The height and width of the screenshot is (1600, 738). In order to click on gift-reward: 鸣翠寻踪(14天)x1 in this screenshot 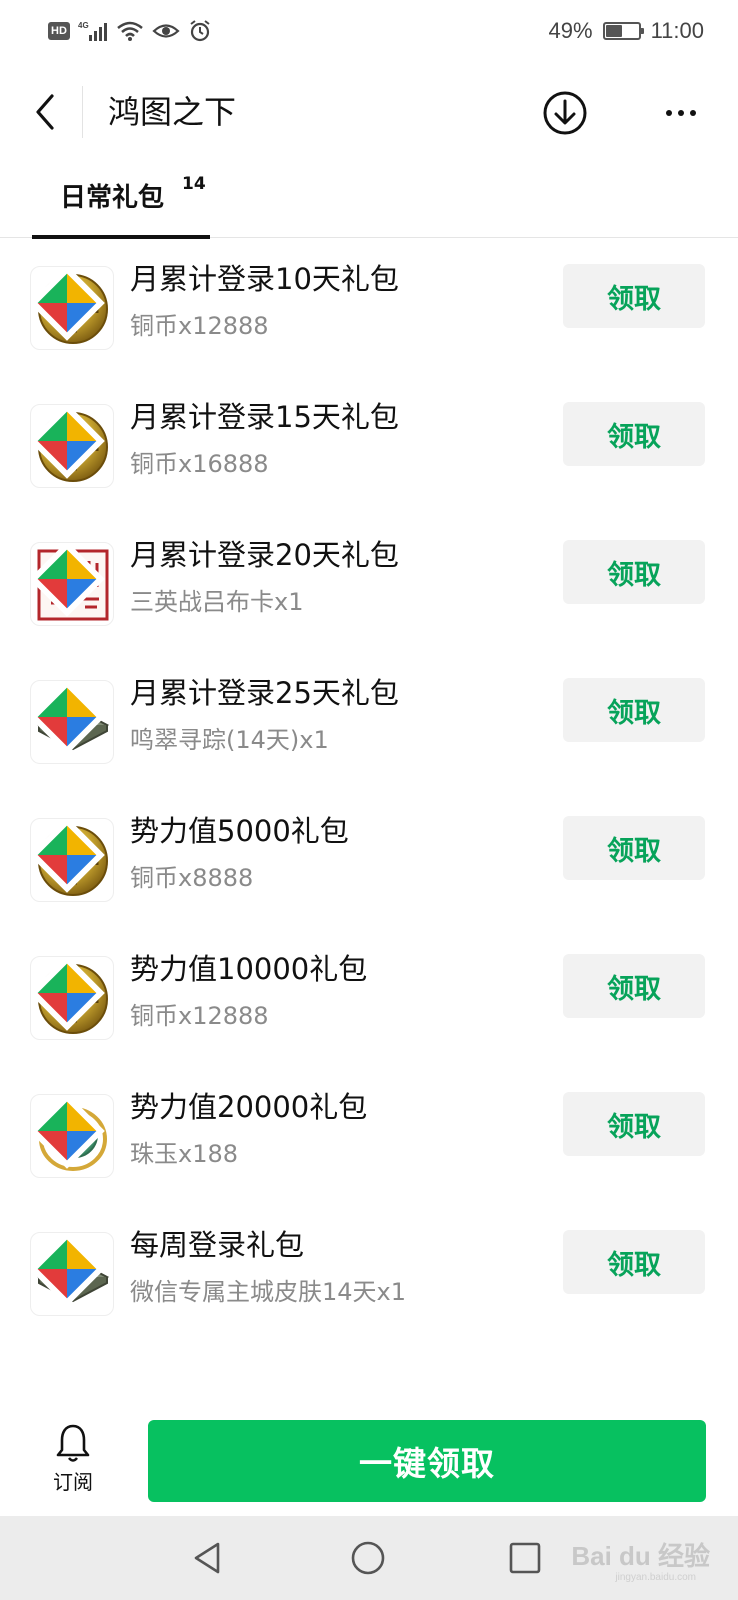, I will do `click(229, 740)`.